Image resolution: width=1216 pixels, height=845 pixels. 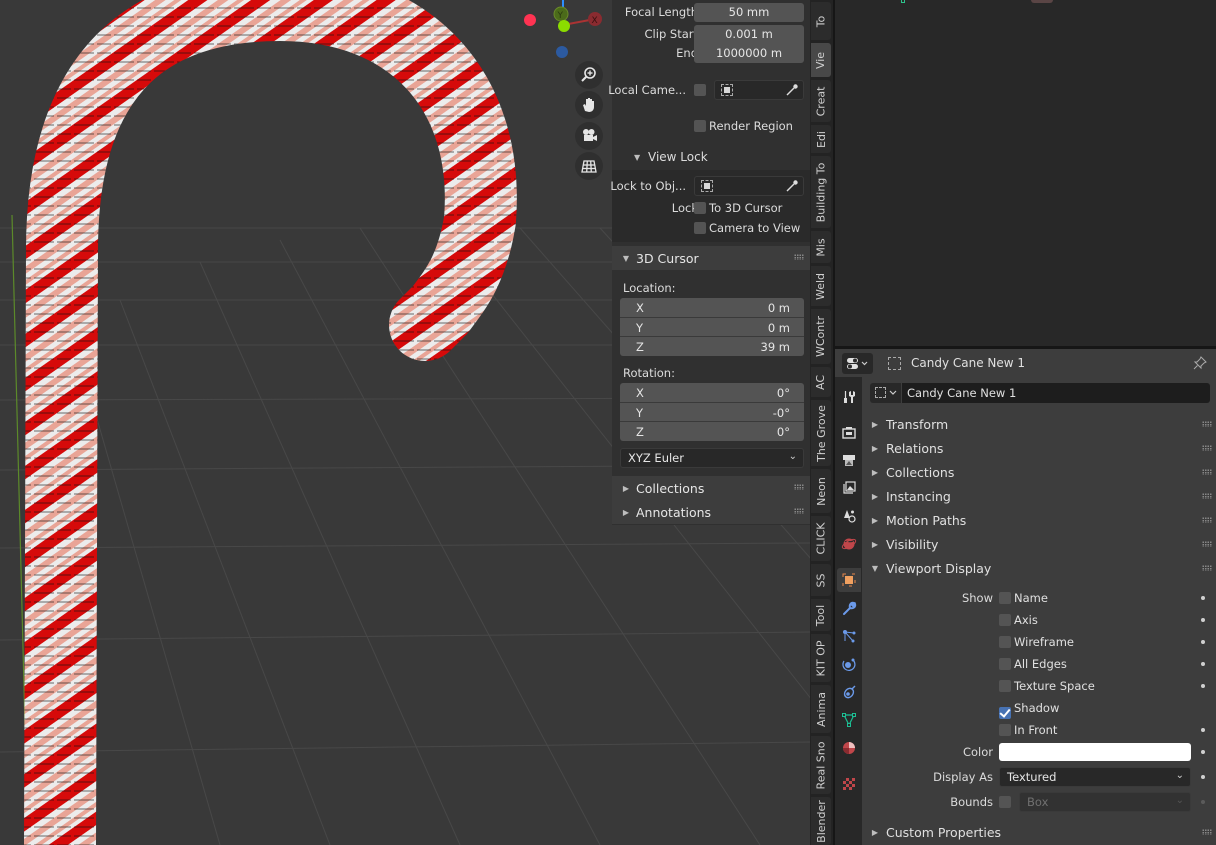 I want to click on panel-instancing: ▶ Instancing, so click(x=1039, y=496).